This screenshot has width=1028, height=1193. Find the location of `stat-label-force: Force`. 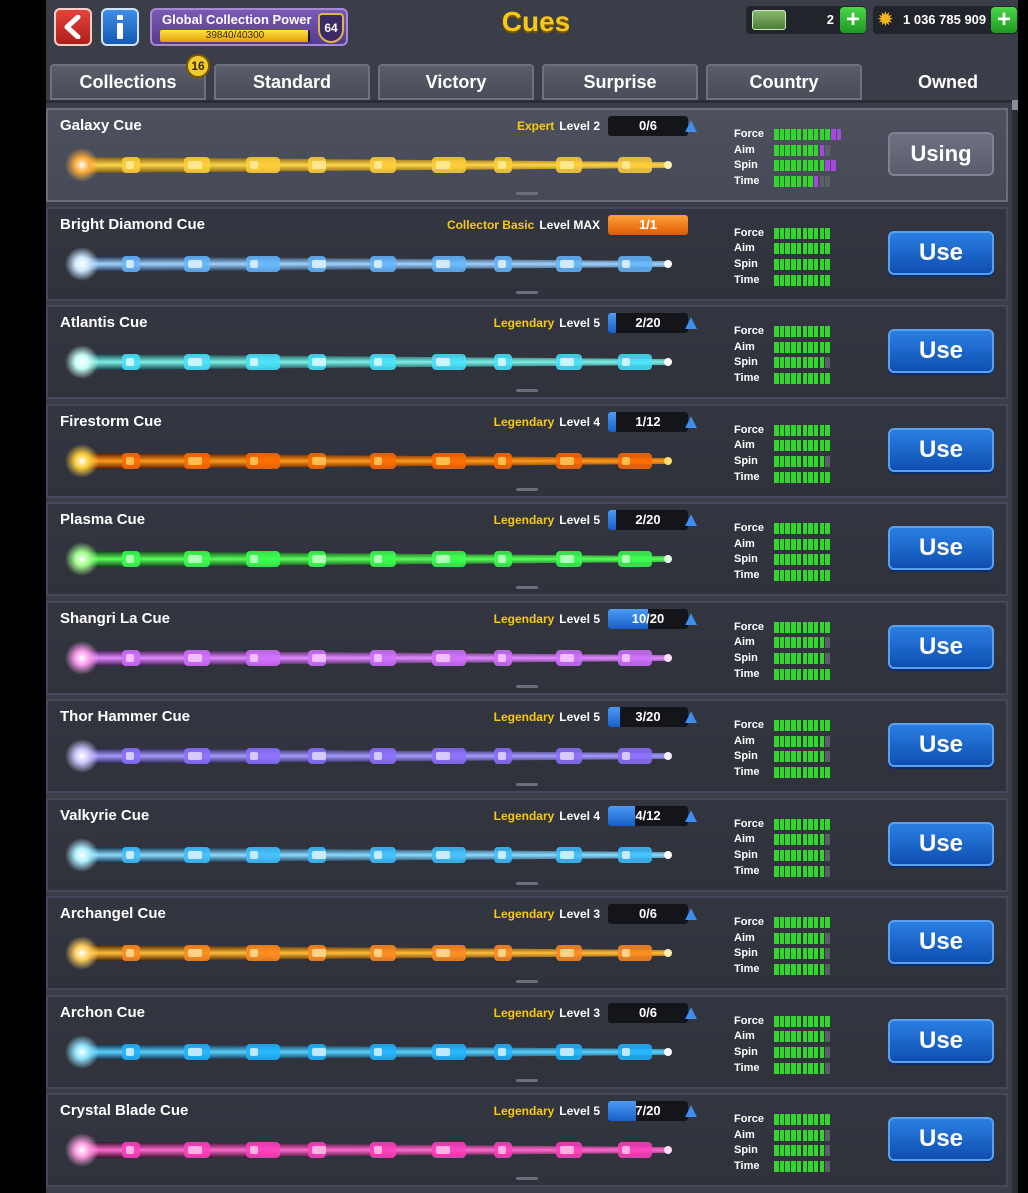

stat-label-force: Force is located at coordinates (749, 331).